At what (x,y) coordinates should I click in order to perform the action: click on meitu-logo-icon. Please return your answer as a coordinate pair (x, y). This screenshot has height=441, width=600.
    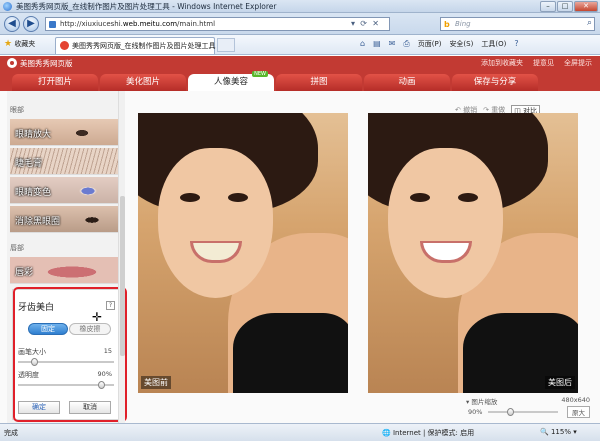
    Looking at the image, I should click on (12, 63).